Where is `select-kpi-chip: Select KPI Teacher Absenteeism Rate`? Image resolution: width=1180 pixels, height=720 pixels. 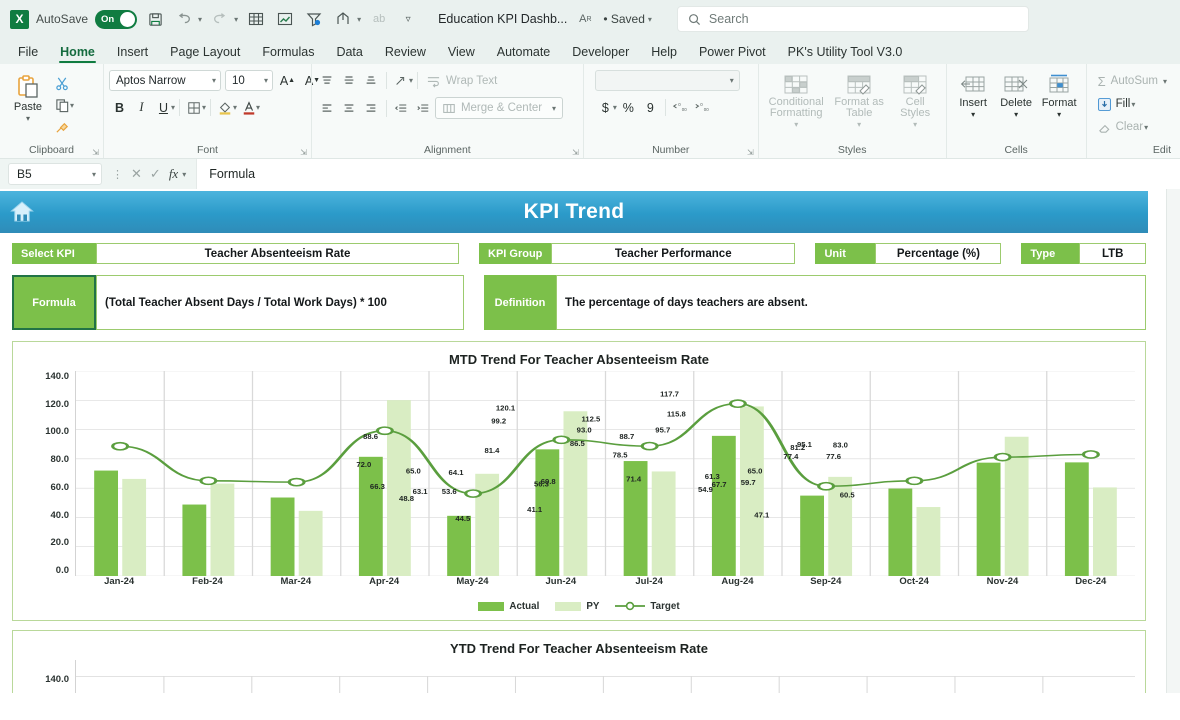 select-kpi-chip: Select KPI Teacher Absenteeism Rate is located at coordinates (235, 253).